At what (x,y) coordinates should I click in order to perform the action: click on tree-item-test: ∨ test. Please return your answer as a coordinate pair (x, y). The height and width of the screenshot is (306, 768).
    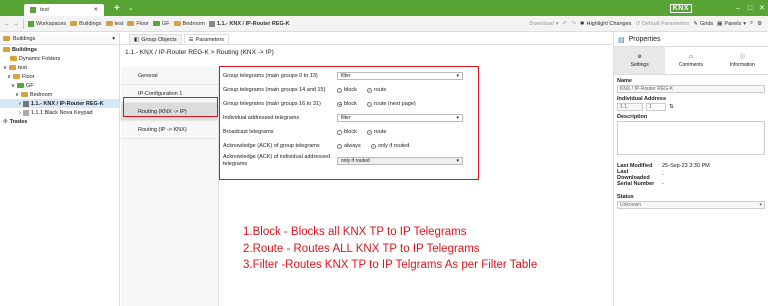
    Looking at the image, I should click on (59, 67).